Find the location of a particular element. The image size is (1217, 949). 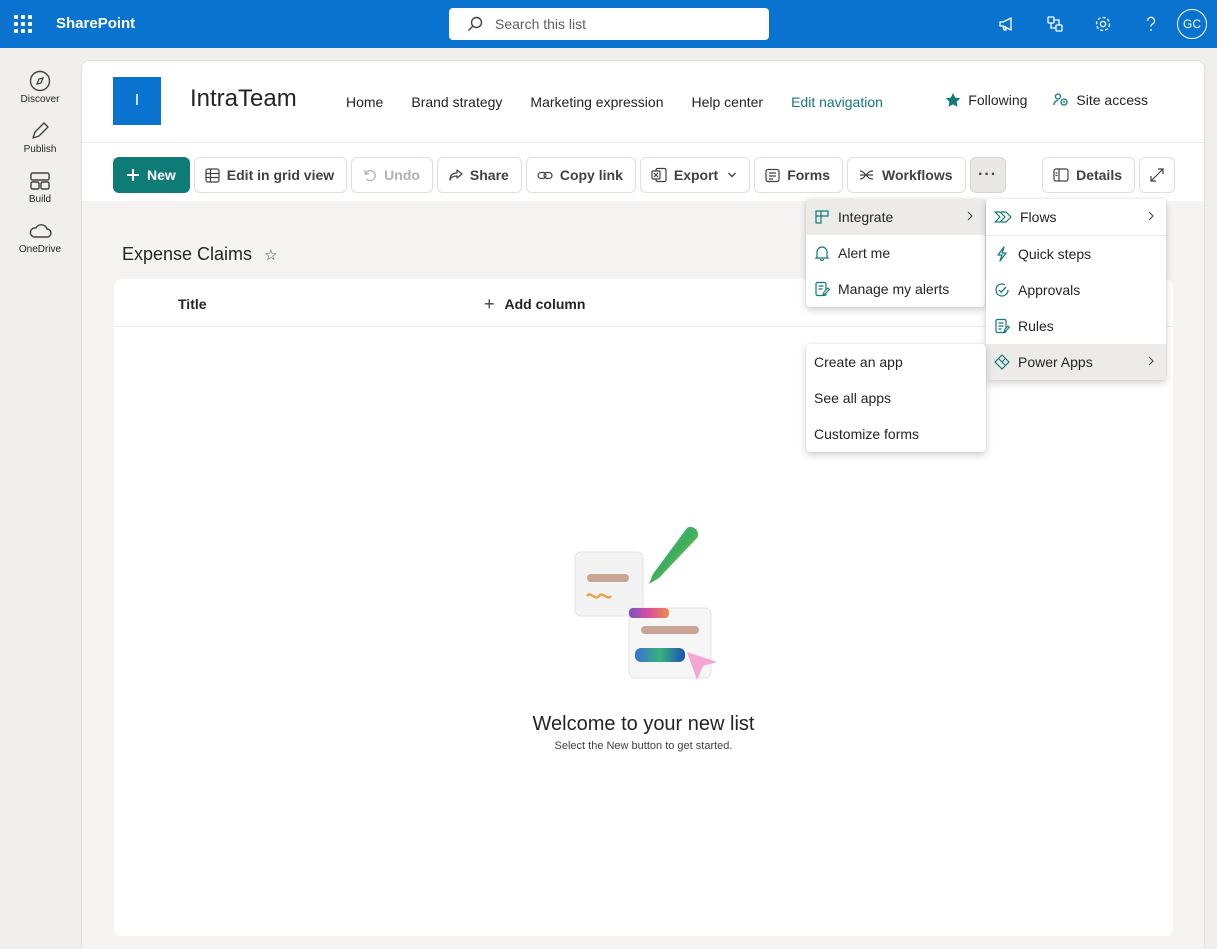

top-bar-actions: GC is located at coordinates (1100, 24).